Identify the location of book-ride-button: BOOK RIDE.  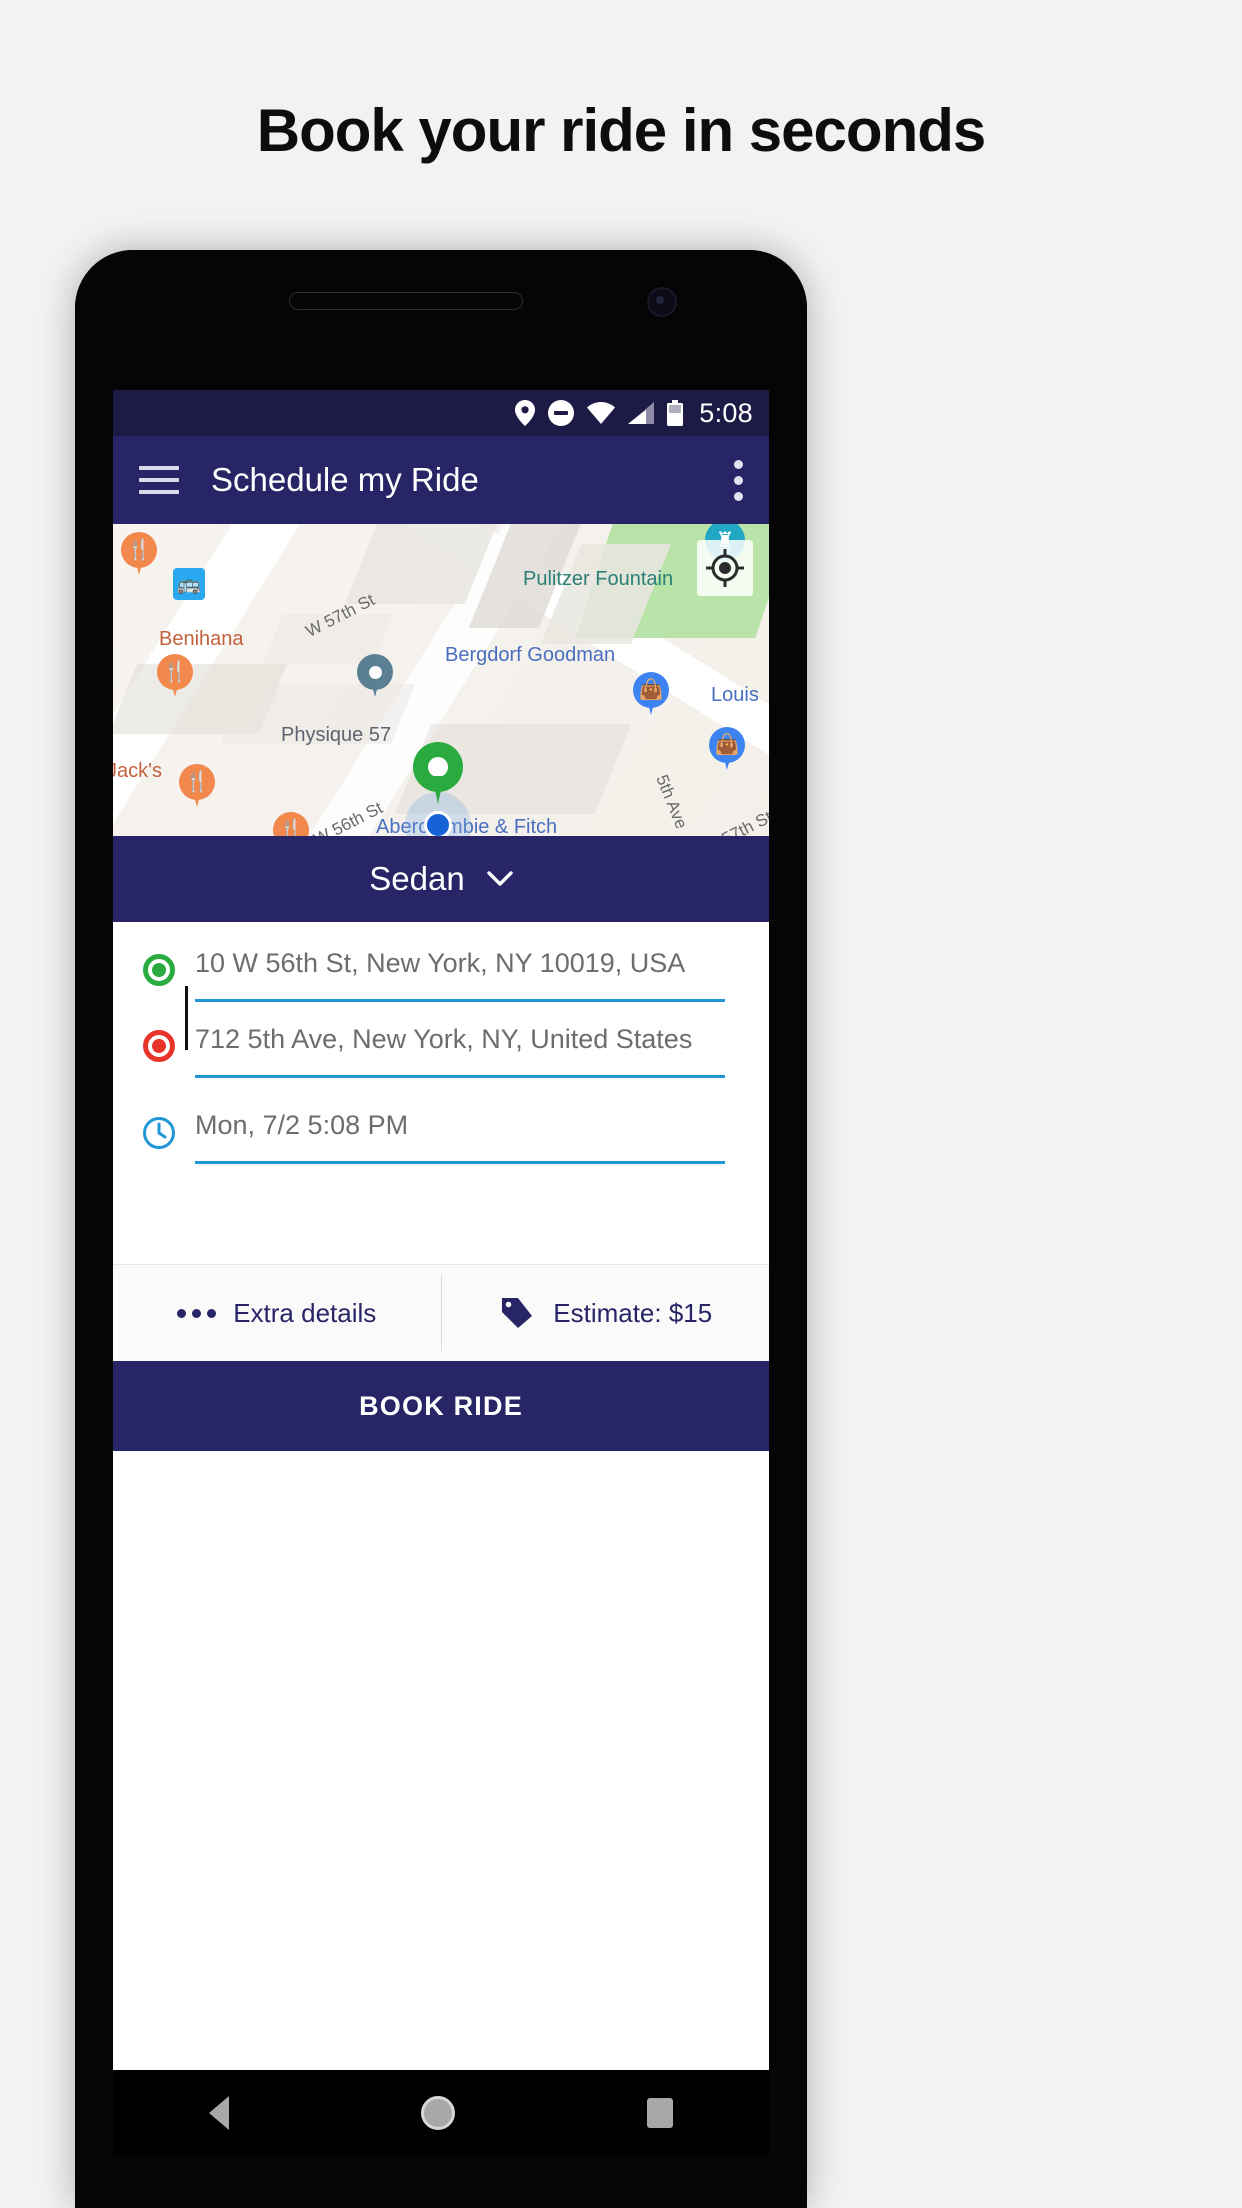
(441, 1406).